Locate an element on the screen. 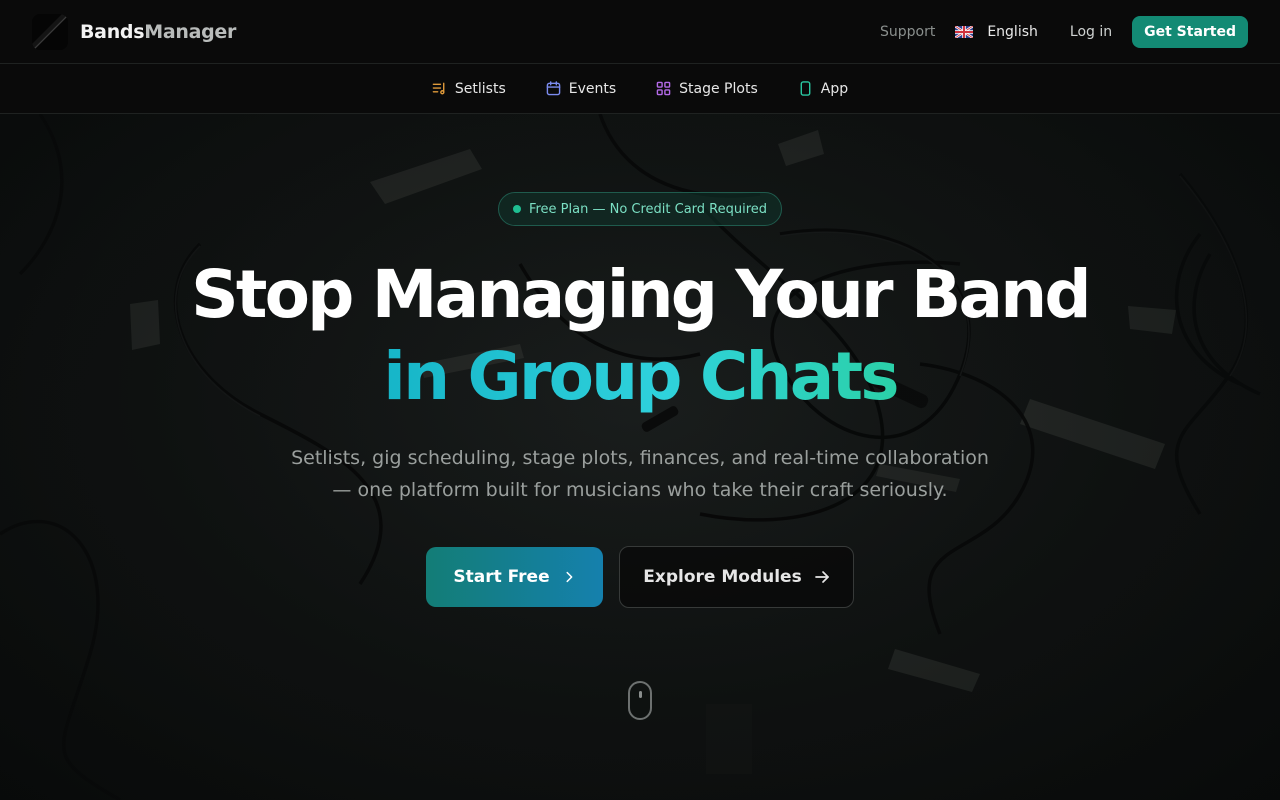  start-free-label: Start Free is located at coordinates (501, 577).